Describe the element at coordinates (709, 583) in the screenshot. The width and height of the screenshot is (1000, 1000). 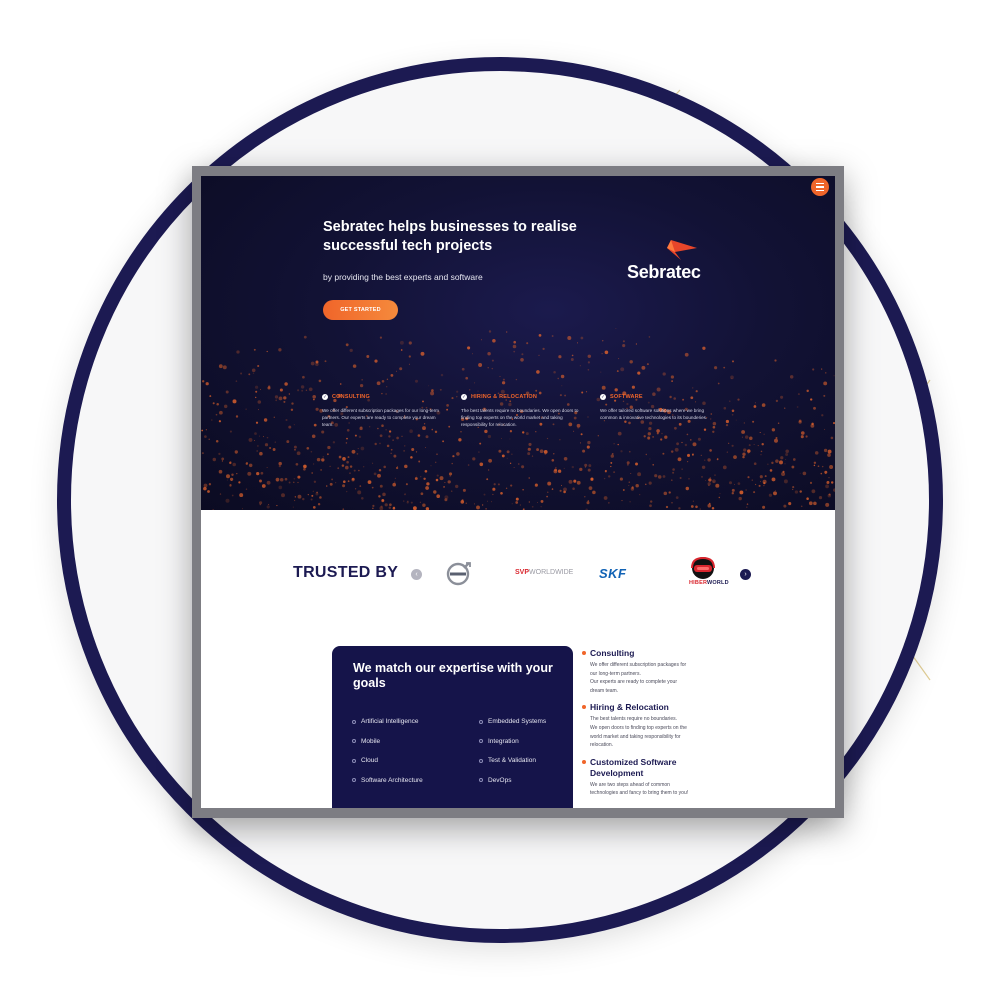
I see `hiberworld-wordmark: HIBERWORLD` at that location.